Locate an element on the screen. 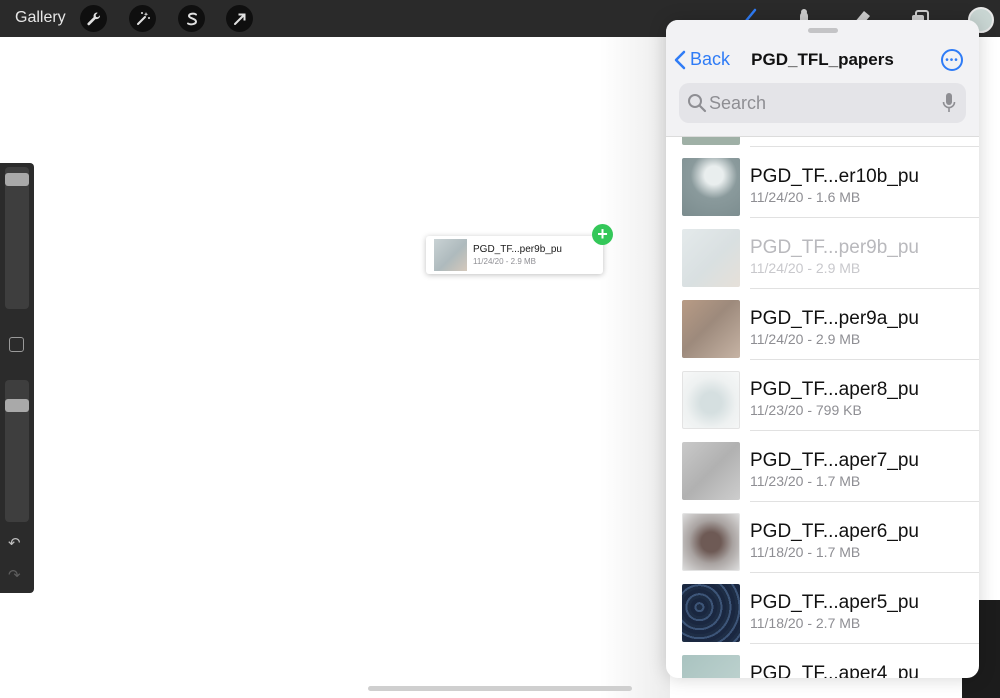  panel-grabber is located at coordinates (823, 30).